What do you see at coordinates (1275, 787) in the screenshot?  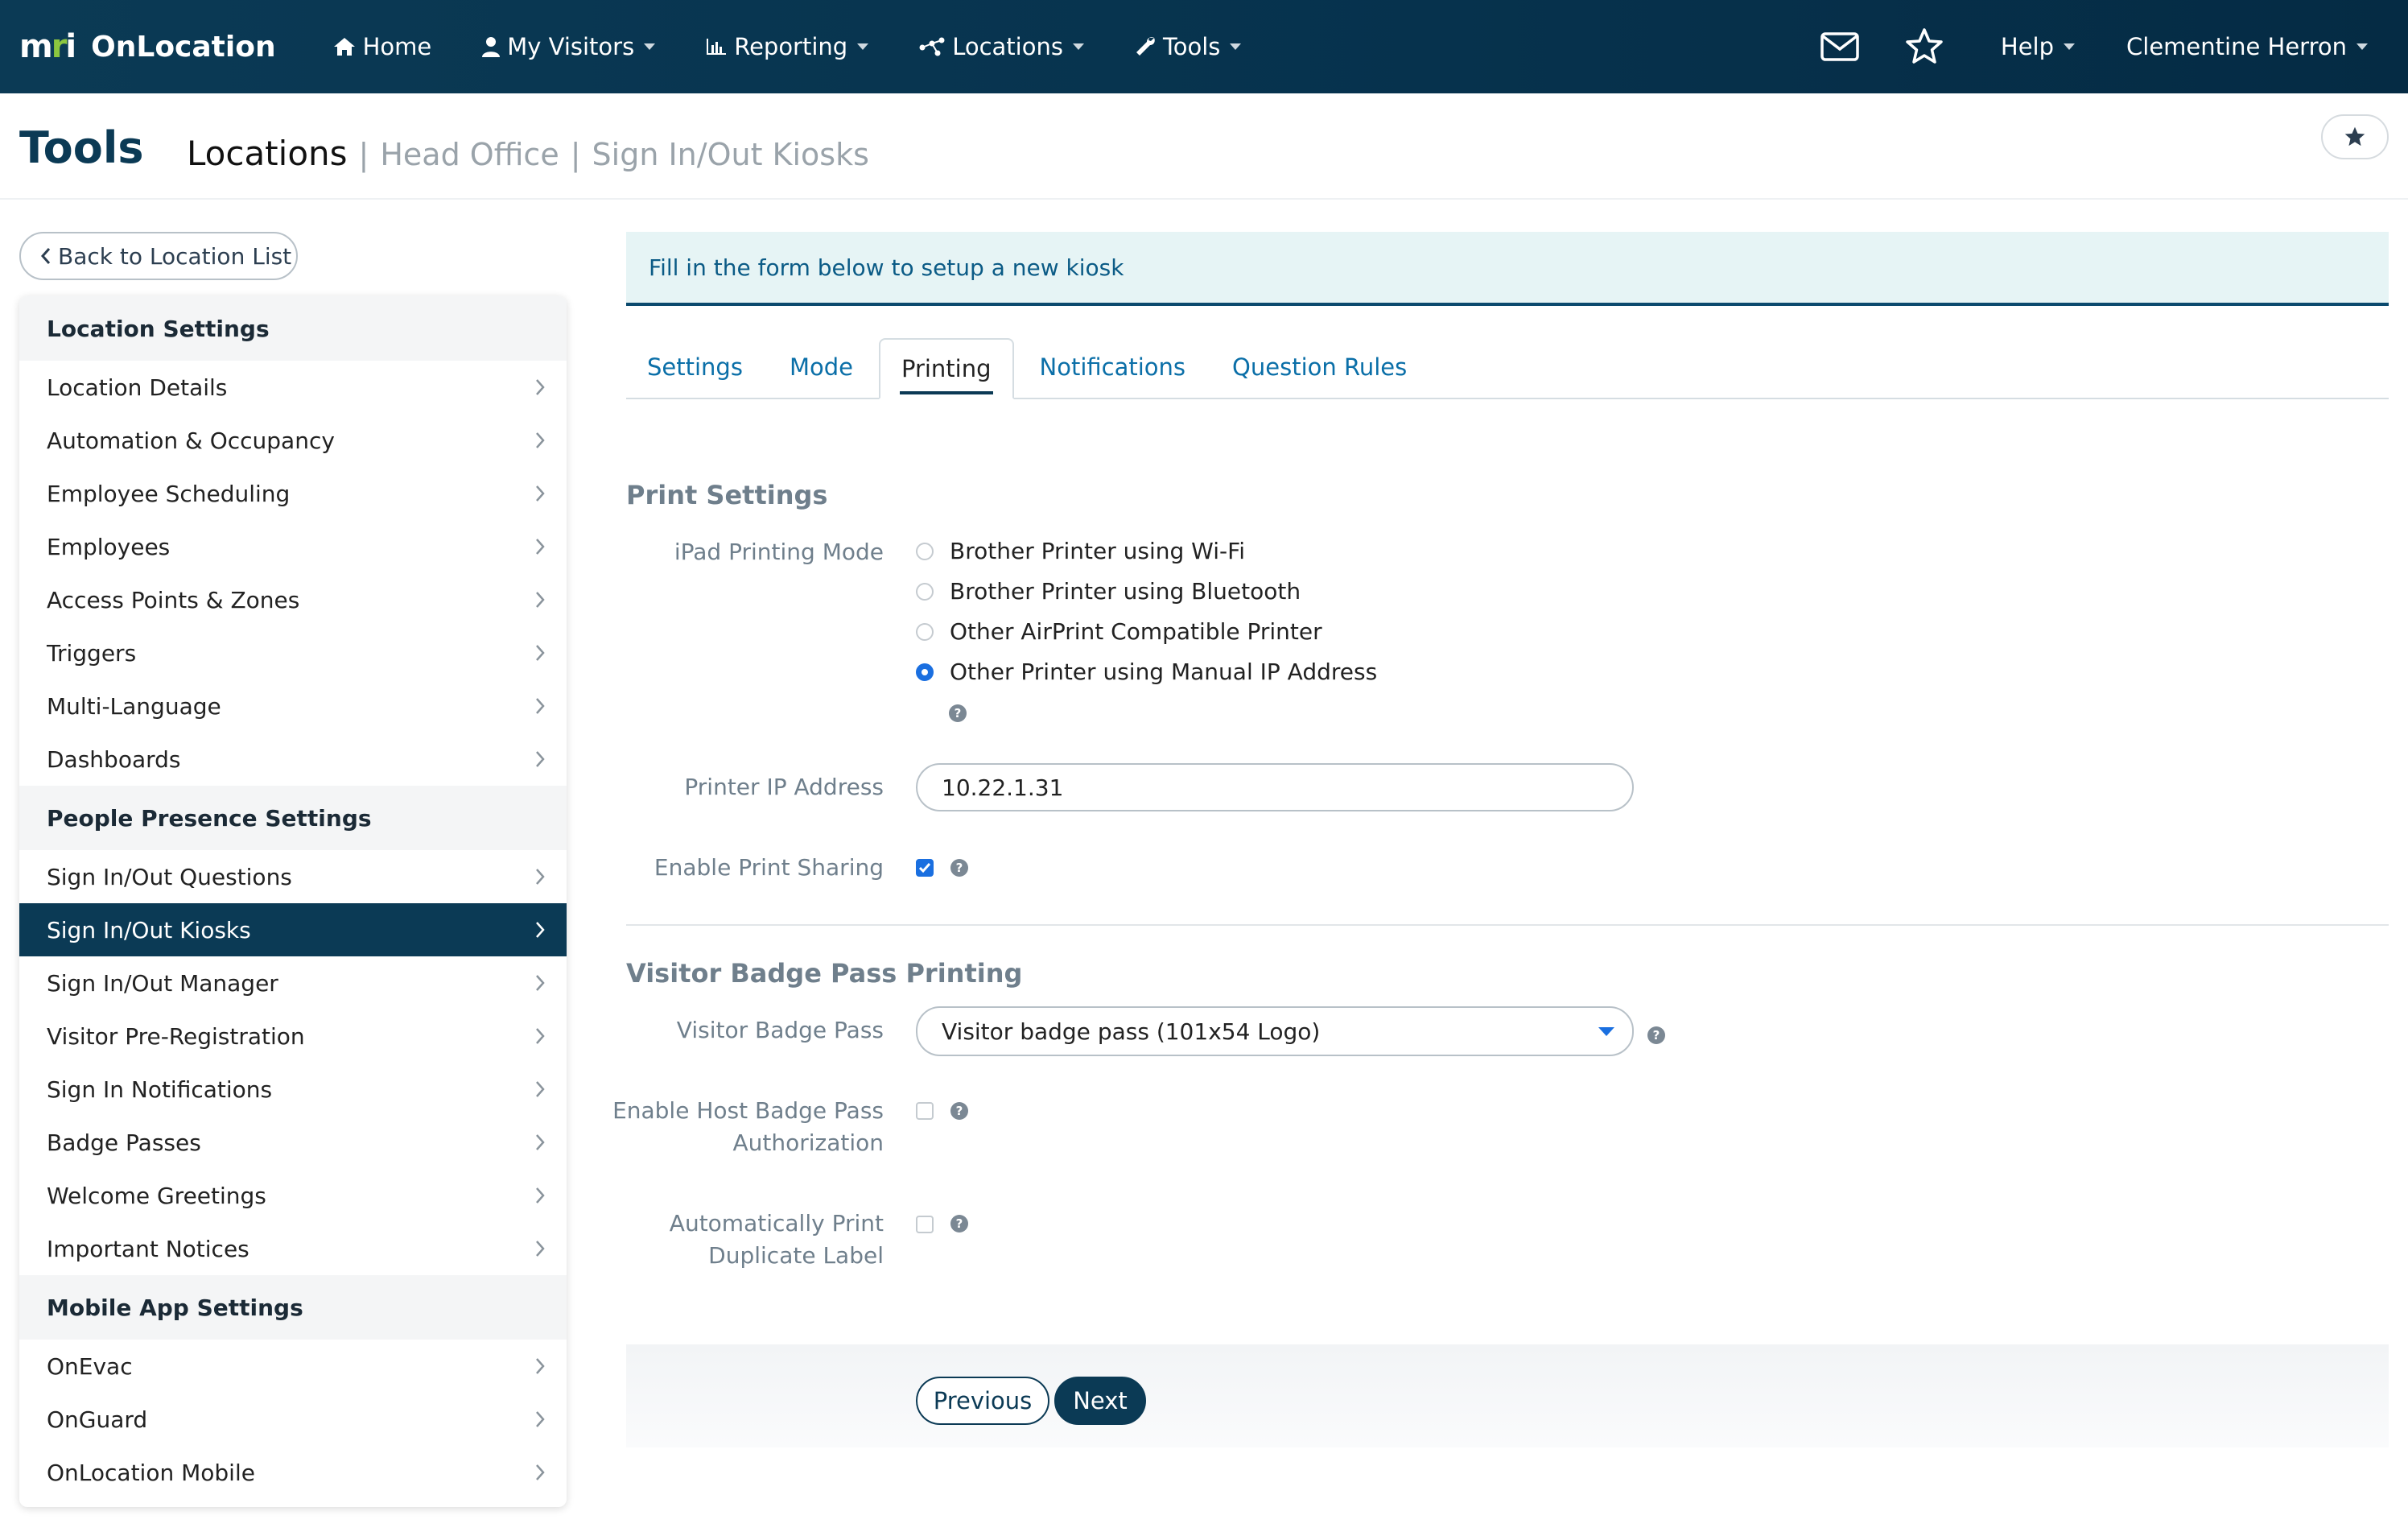 I see `printer-ip-input` at bounding box center [1275, 787].